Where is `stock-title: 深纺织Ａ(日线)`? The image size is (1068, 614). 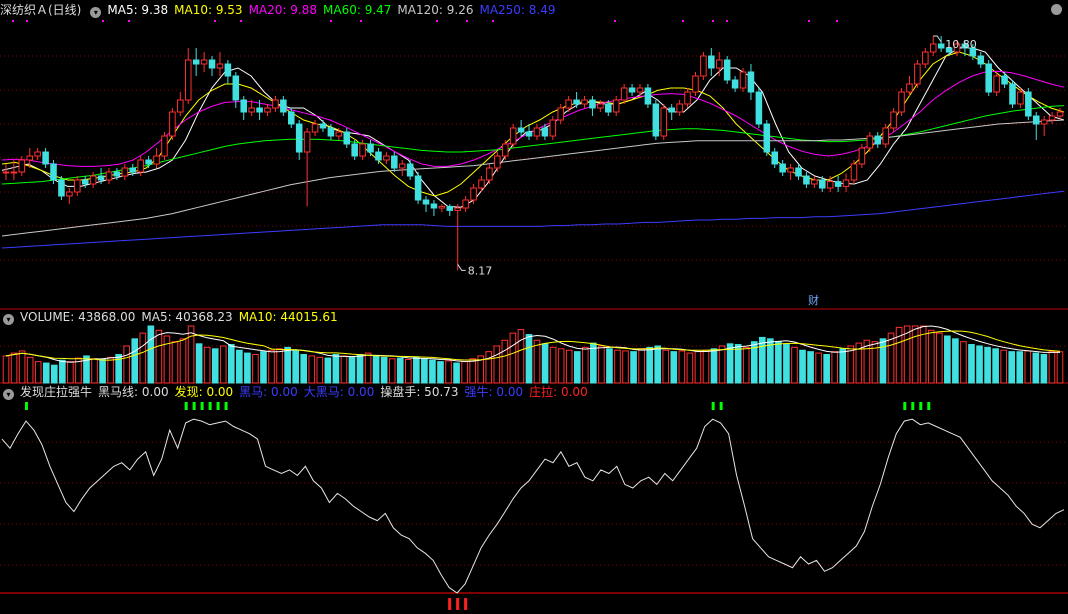
stock-title: 深纺织Ａ(日线) is located at coordinates (41, 10).